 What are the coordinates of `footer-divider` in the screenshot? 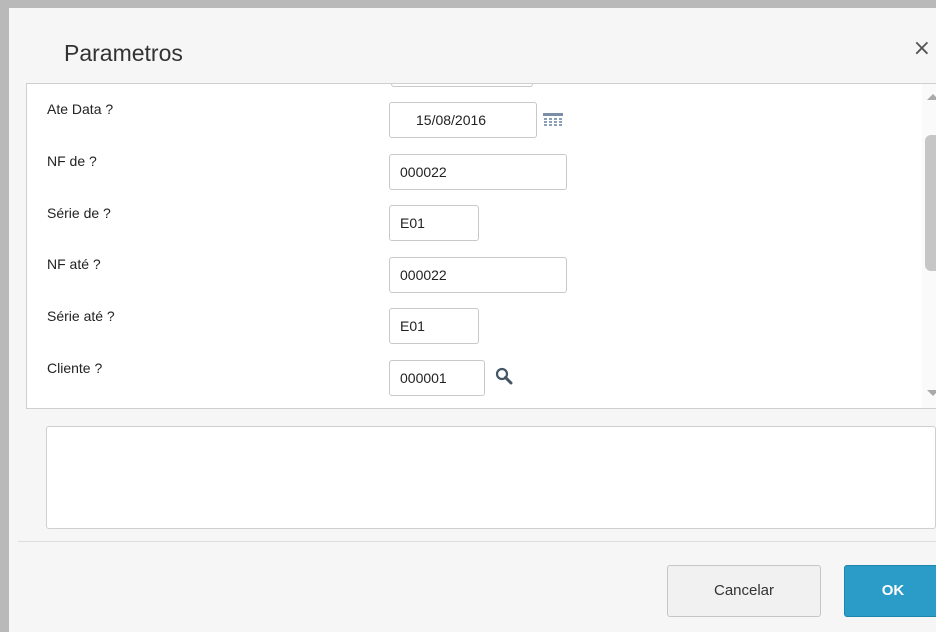 It's located at (477, 541).